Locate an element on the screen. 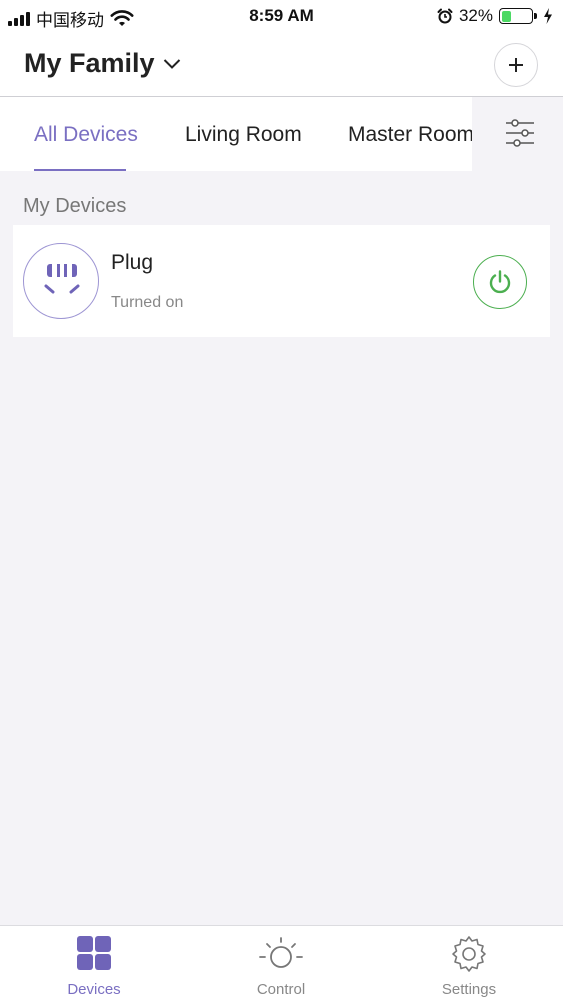 Image resolution: width=563 pixels, height=1000 pixels. header: My Family is located at coordinates (281, 64).